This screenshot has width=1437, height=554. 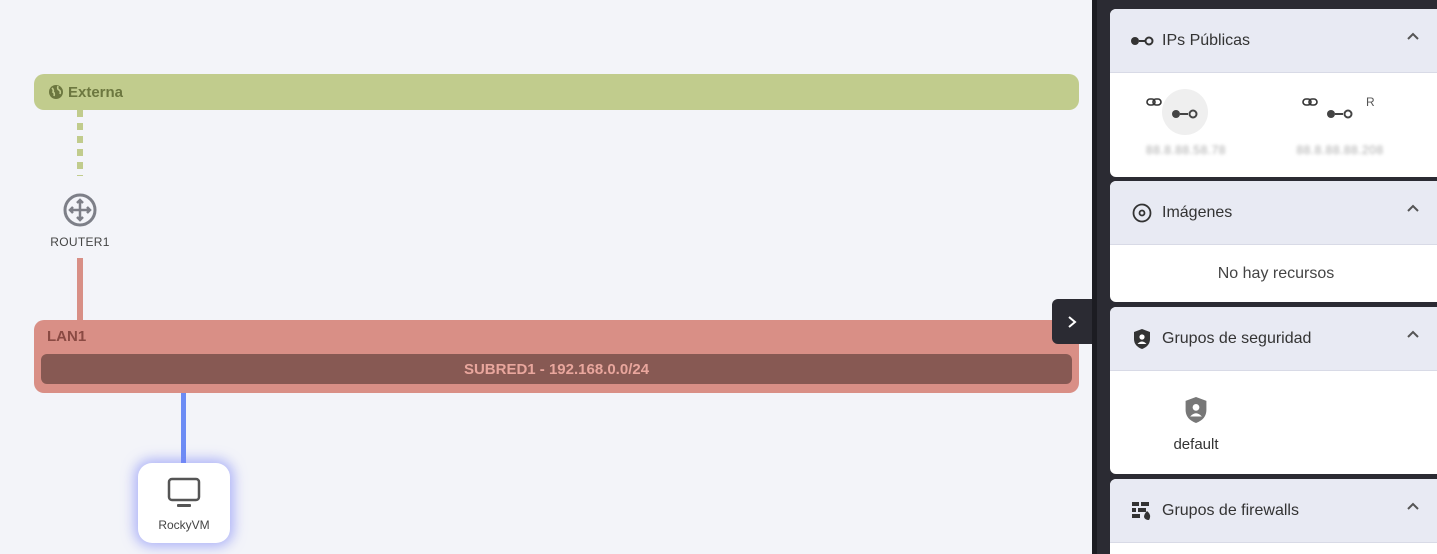 What do you see at coordinates (1273, 41) in the screenshot?
I see `public-ips-header: IPs Públicas` at bounding box center [1273, 41].